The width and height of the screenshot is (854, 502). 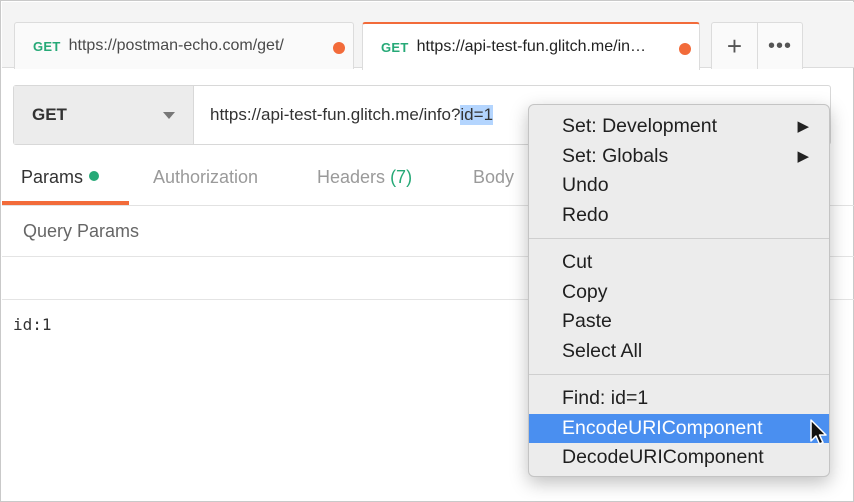 What do you see at coordinates (493, 177) in the screenshot?
I see `tab-body: Body` at bounding box center [493, 177].